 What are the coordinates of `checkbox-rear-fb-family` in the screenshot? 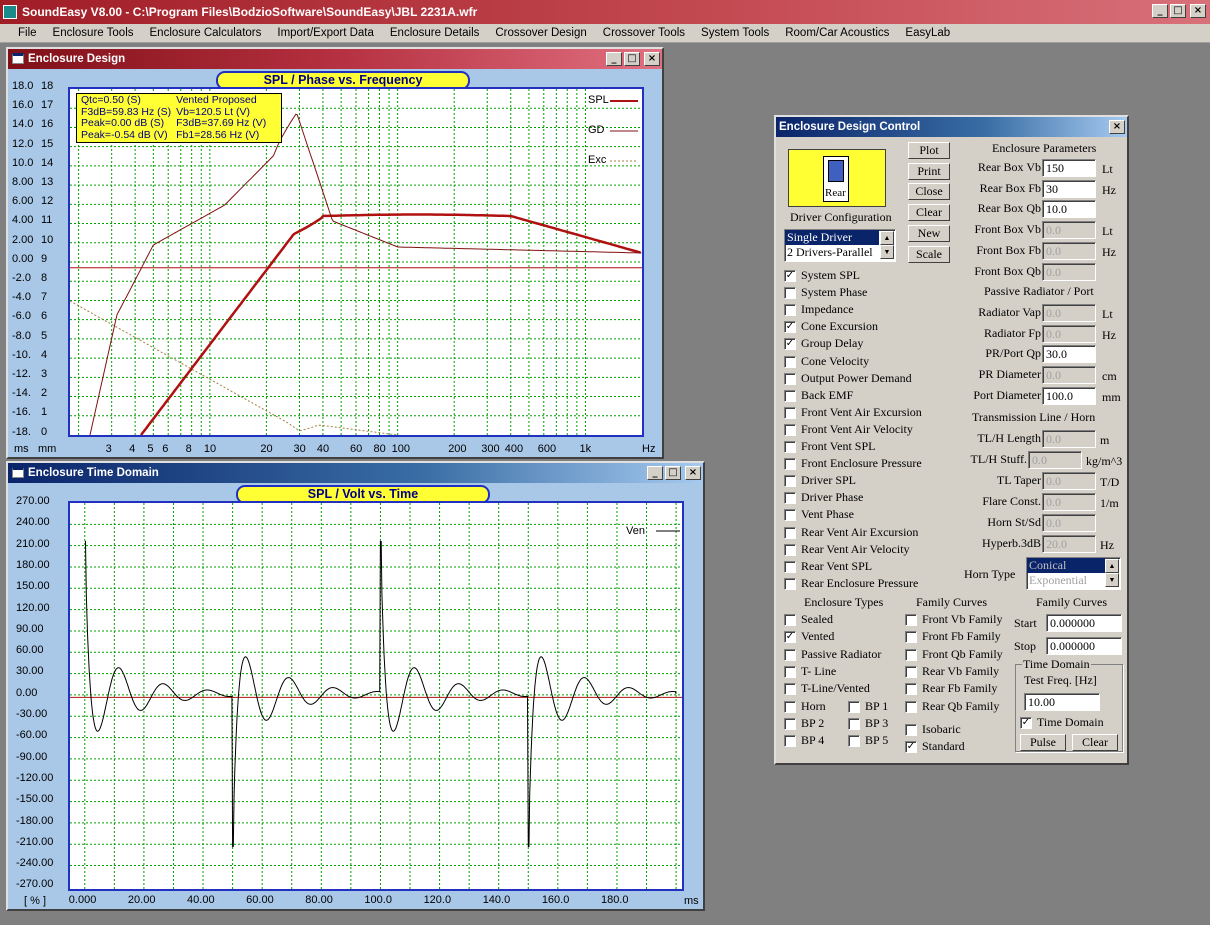 It's located at (911, 689).